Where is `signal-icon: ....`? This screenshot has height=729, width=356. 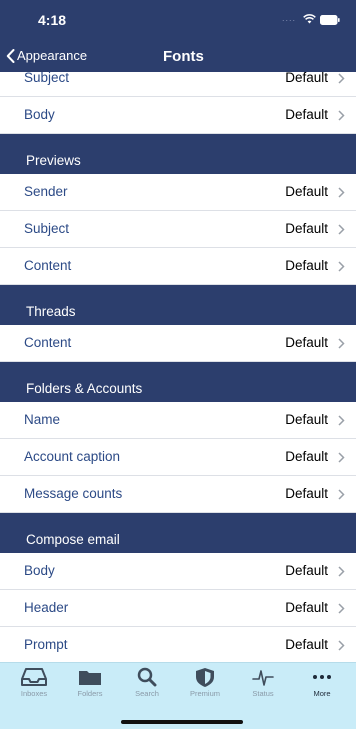
signal-icon: .... is located at coordinates (289, 18).